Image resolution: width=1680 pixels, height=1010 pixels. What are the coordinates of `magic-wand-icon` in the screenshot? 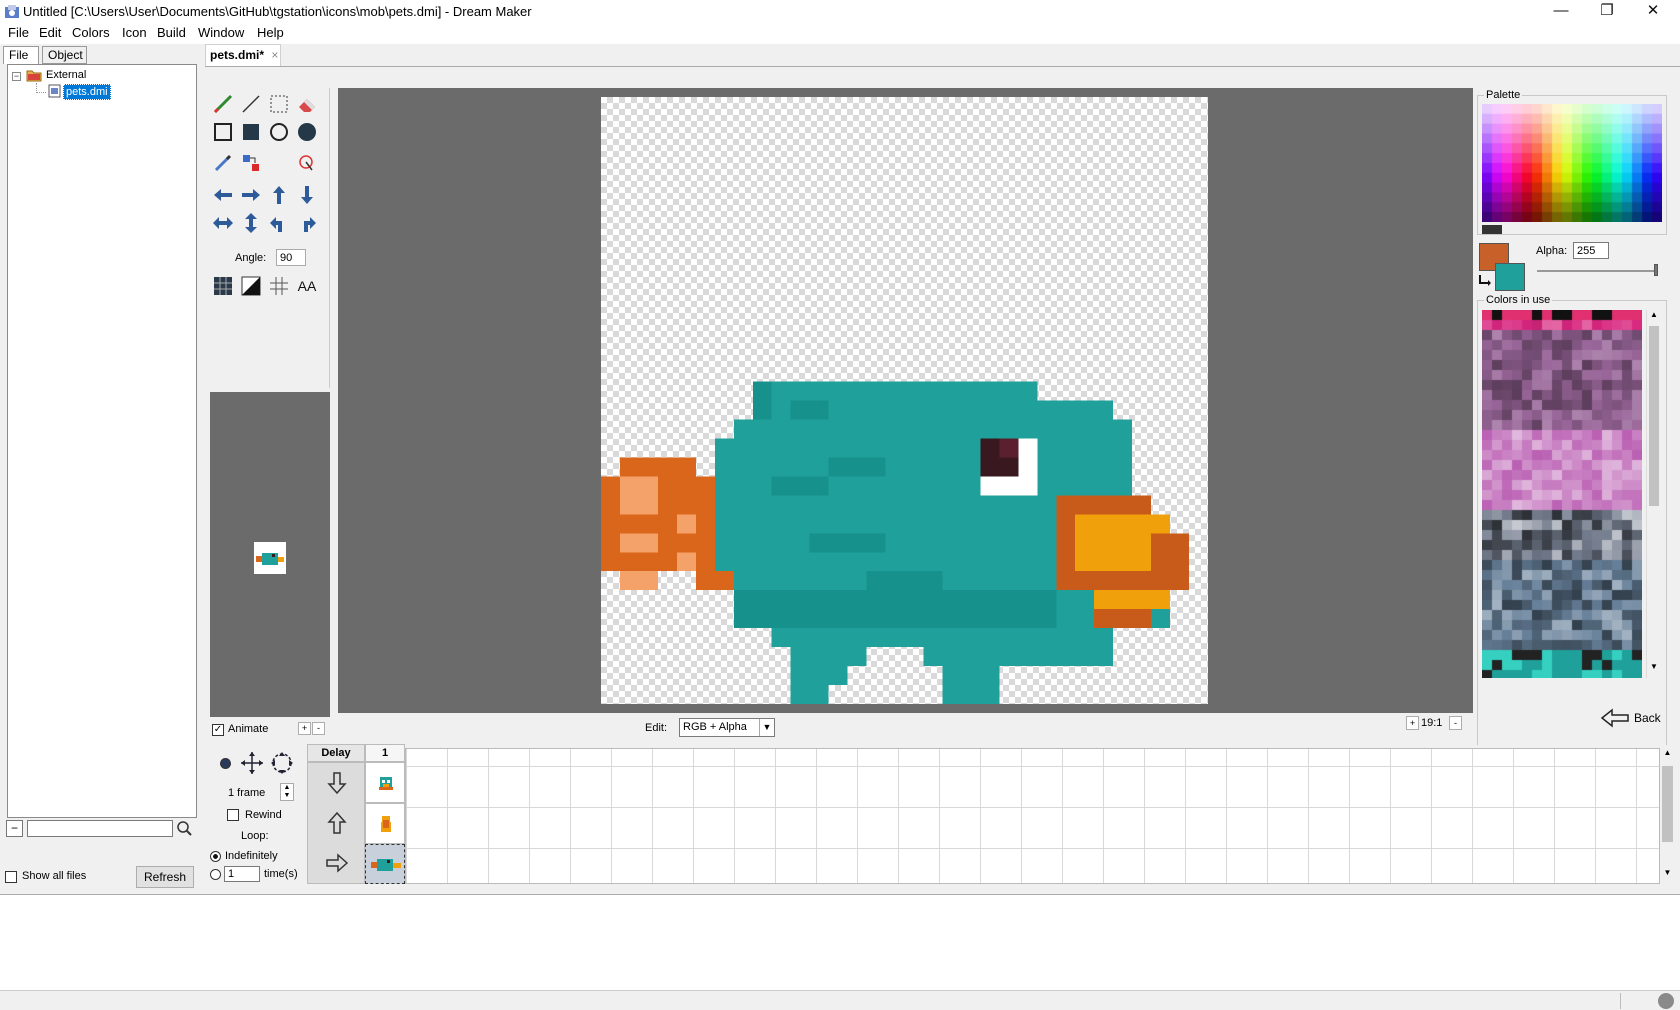 It's located at (307, 163).